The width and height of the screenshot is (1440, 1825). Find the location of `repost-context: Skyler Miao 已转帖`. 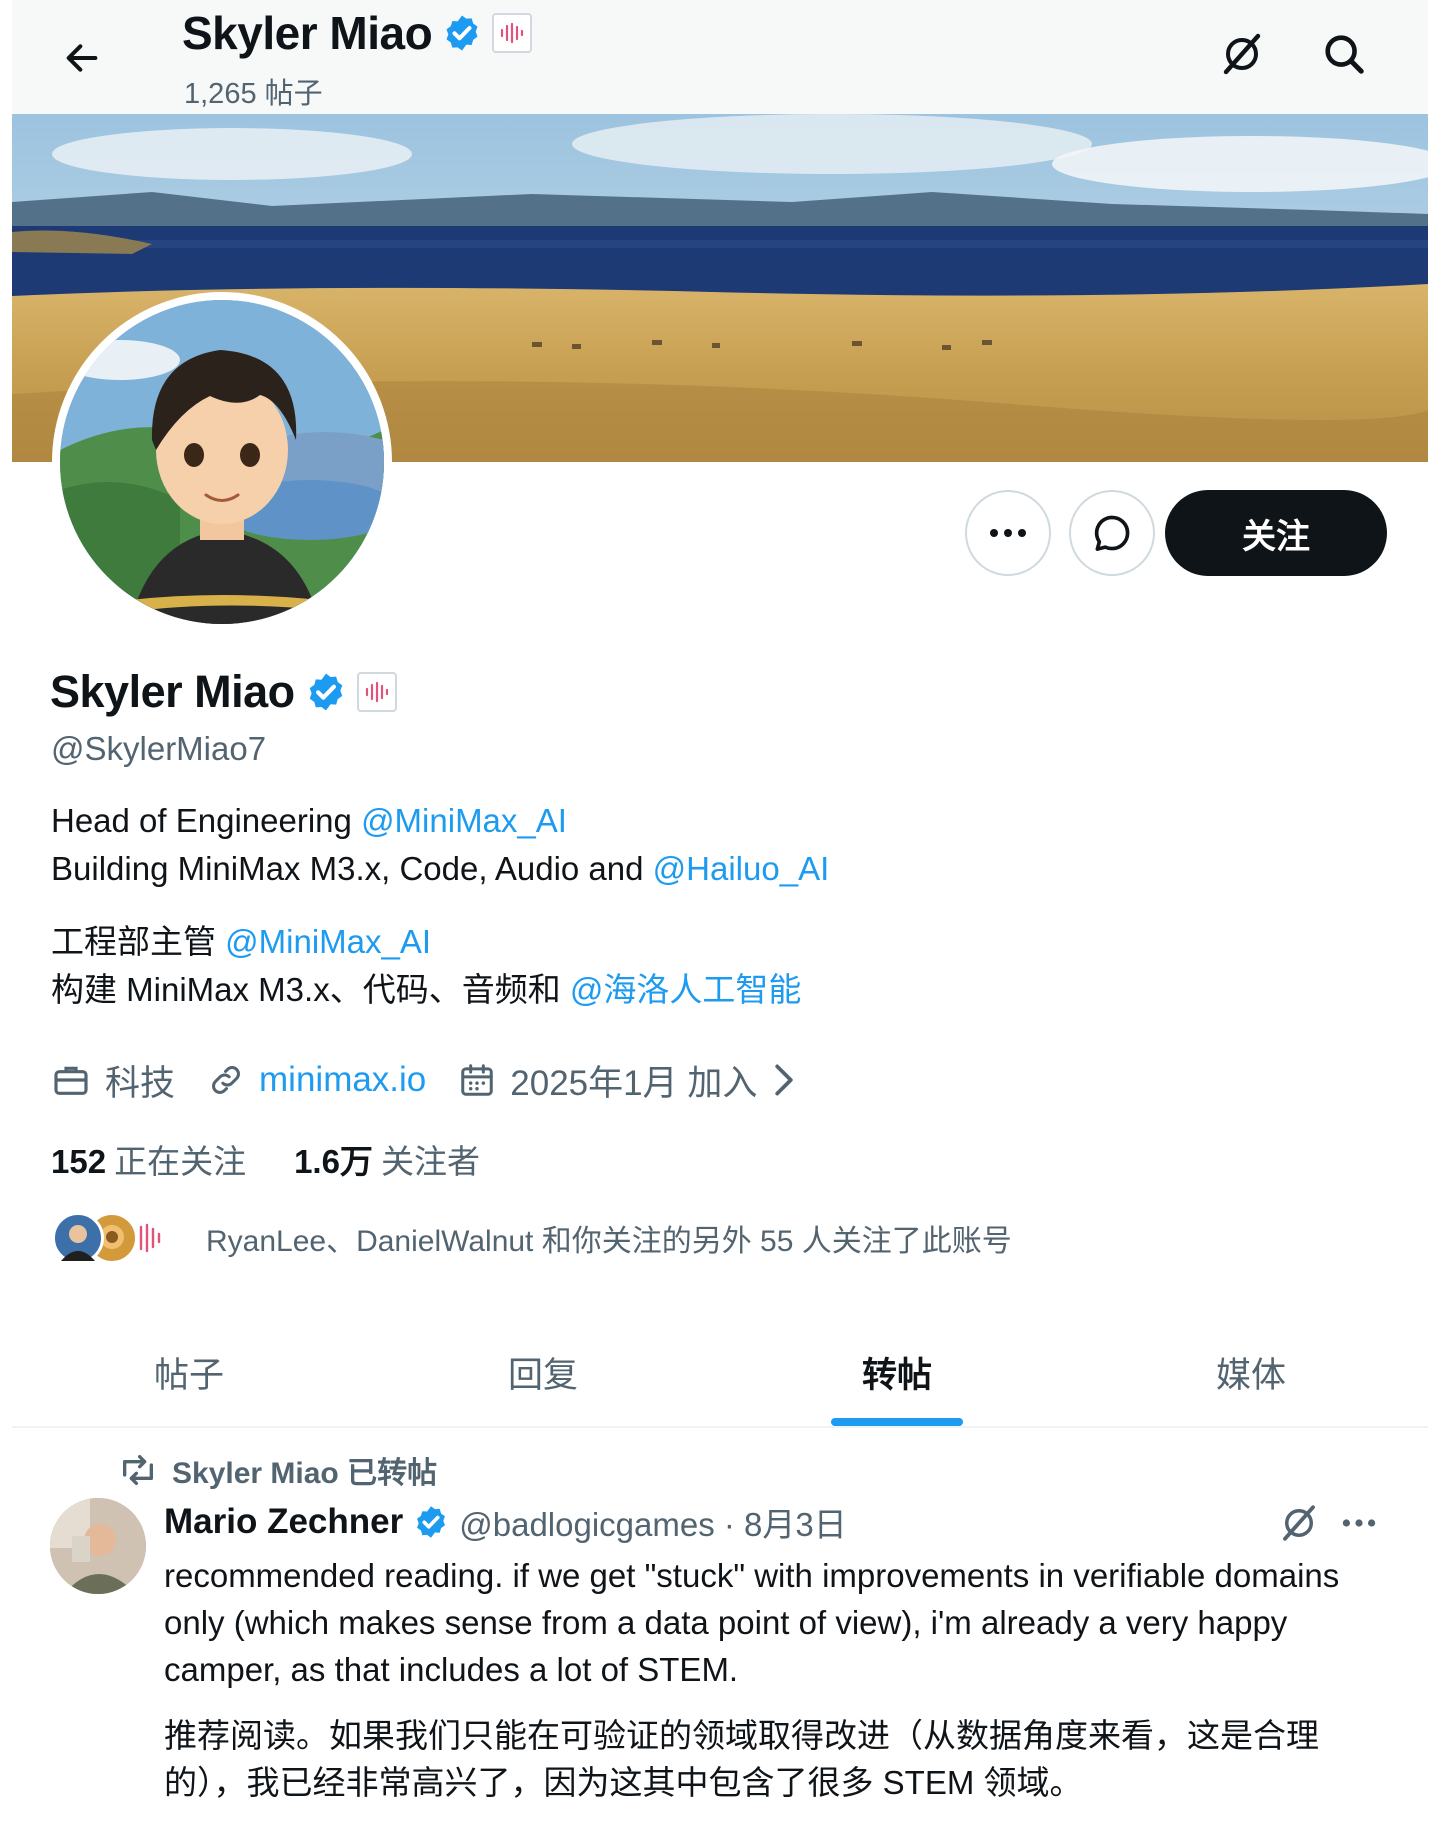

repost-context: Skyler Miao 已转帖 is located at coordinates (277, 1470).